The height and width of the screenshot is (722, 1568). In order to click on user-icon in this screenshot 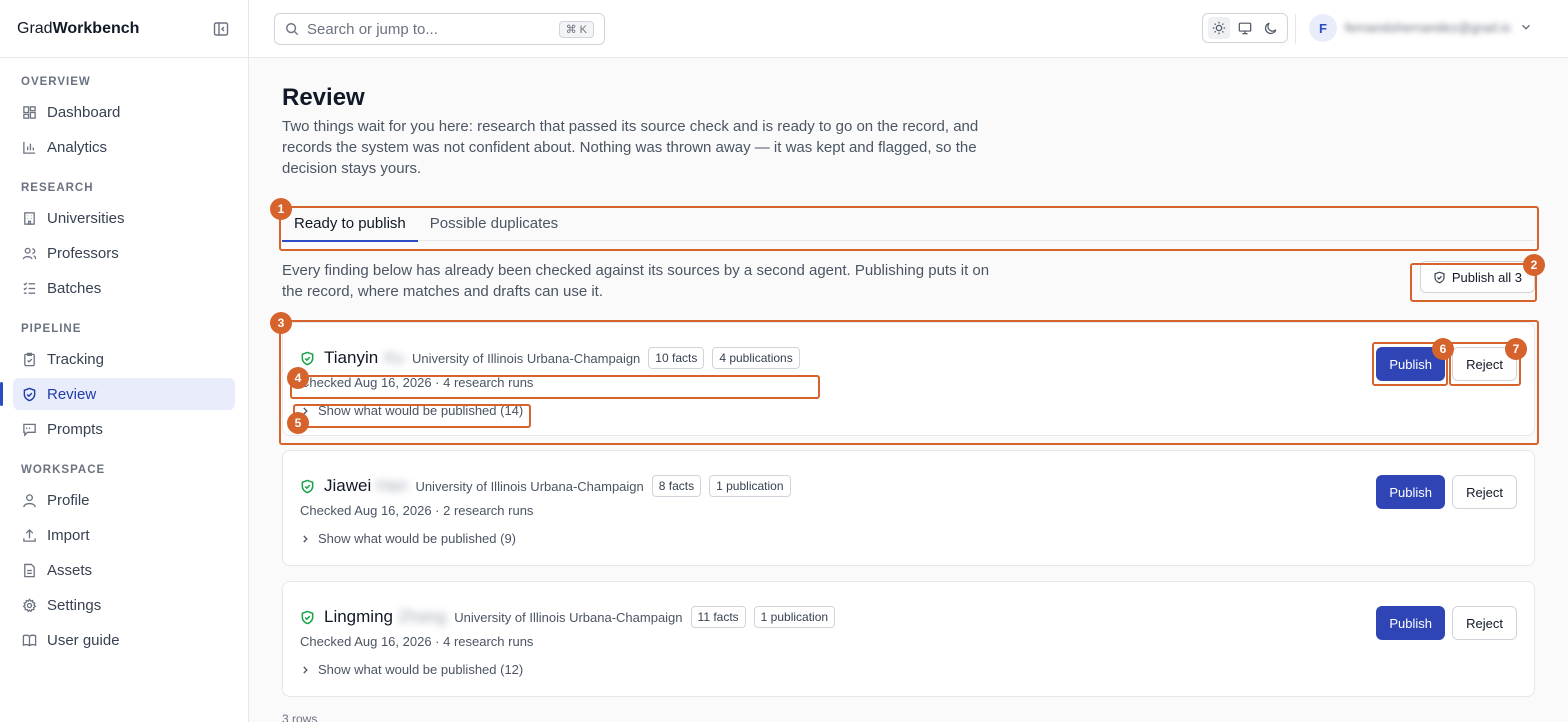, I will do `click(29, 500)`.